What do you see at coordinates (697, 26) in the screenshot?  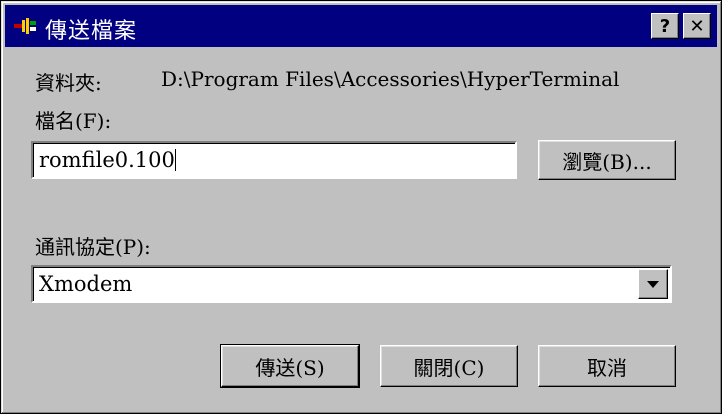 I see `close-window-button: ✕` at bounding box center [697, 26].